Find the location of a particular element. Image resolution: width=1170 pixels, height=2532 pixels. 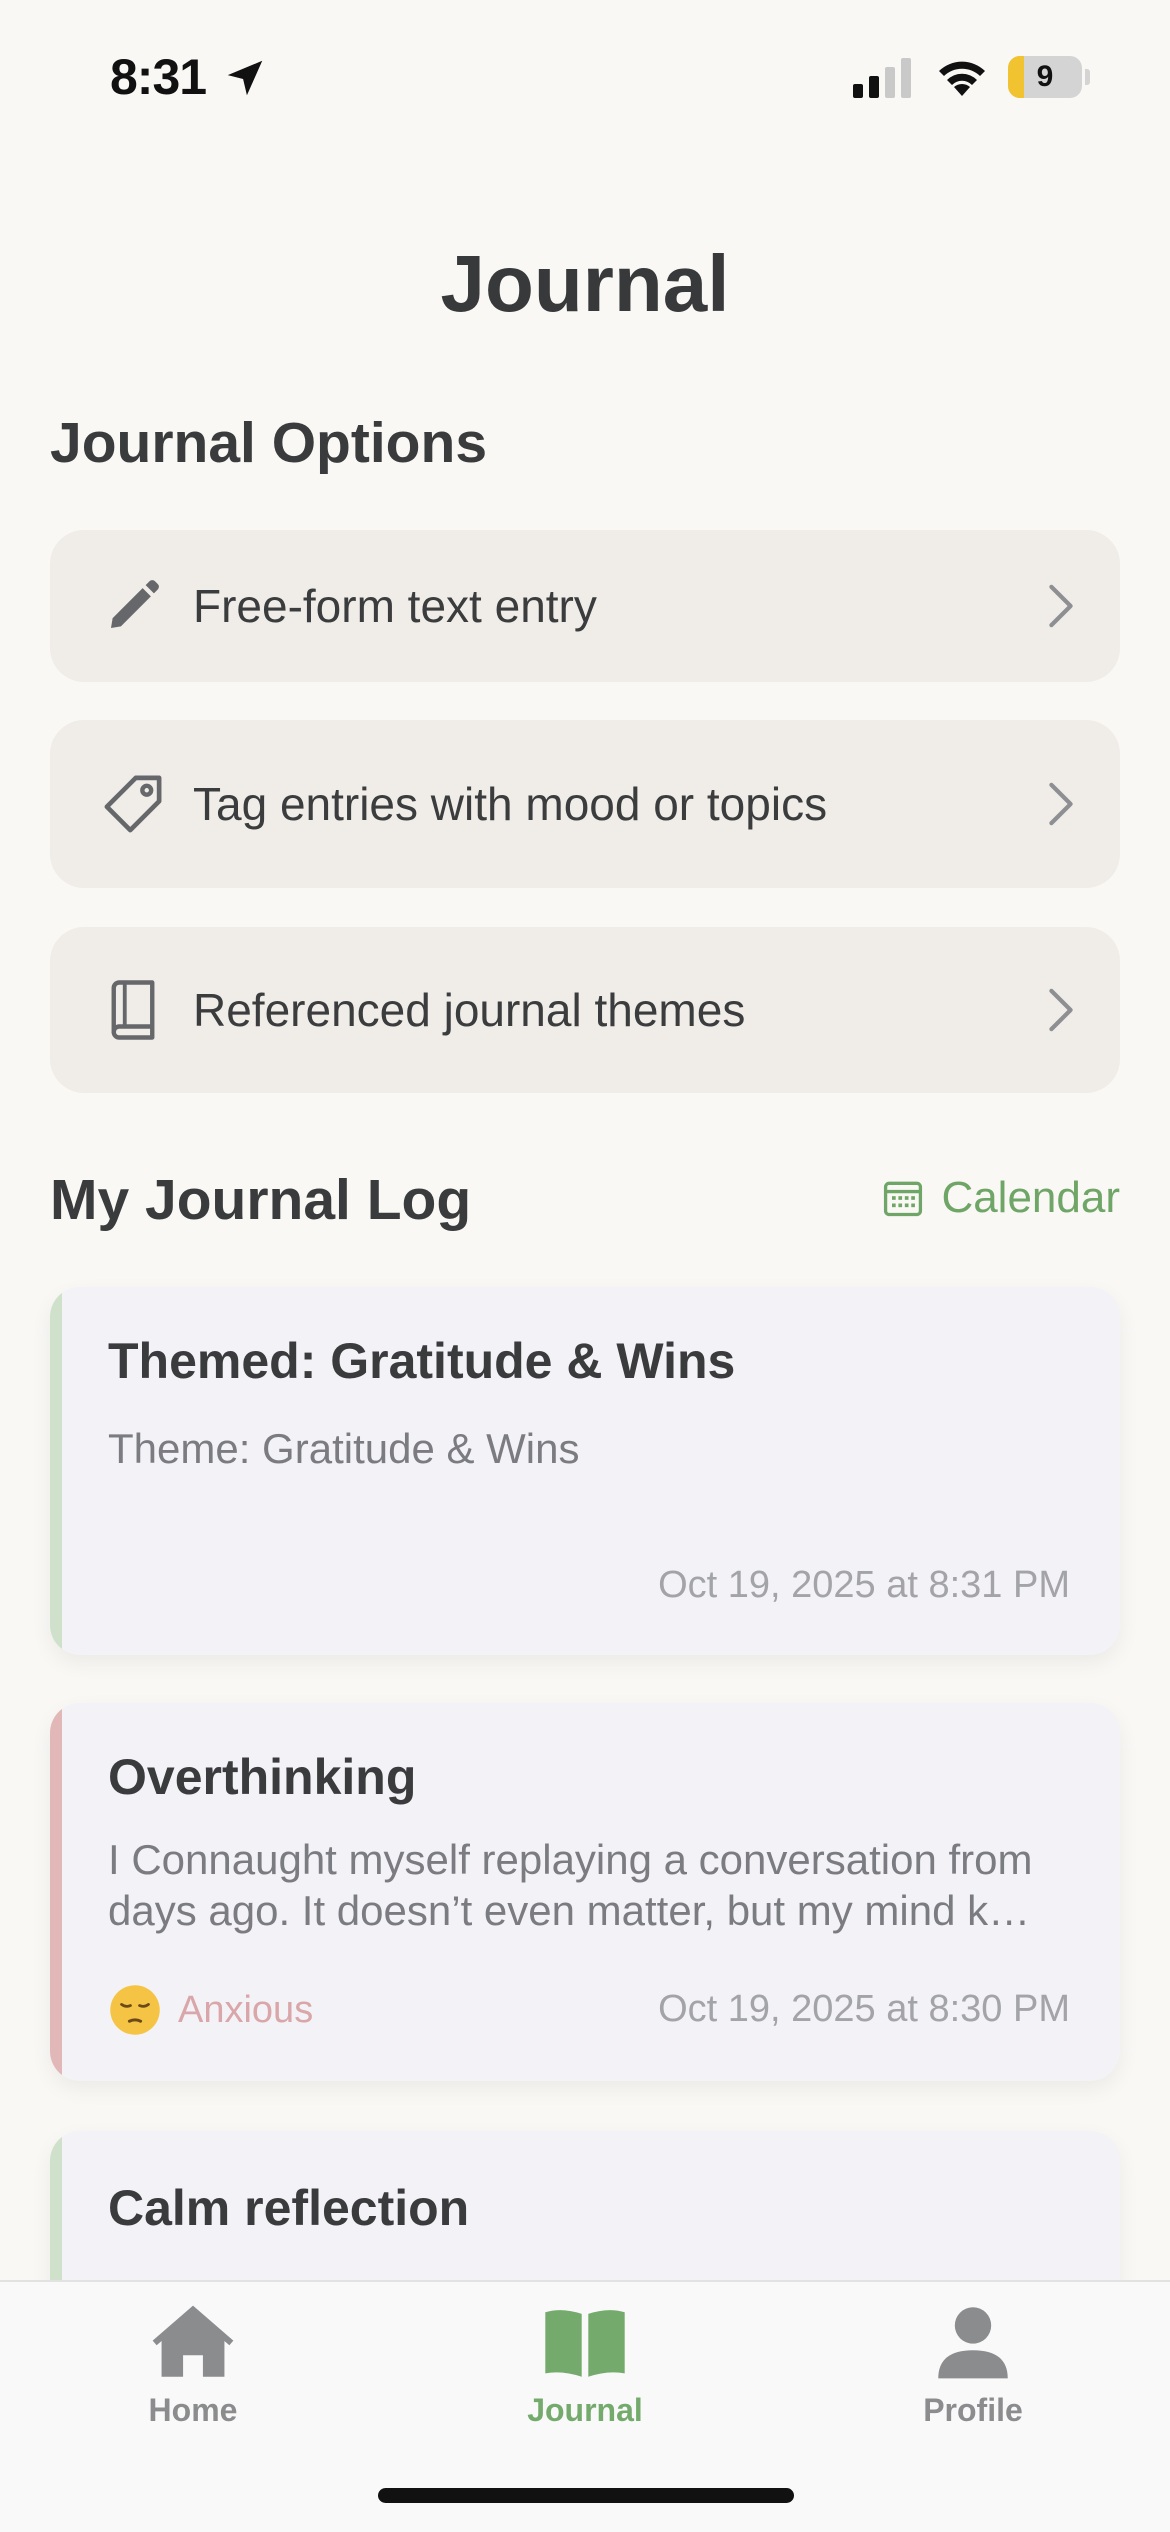

entry-title: Overthinking is located at coordinates (262, 1777).